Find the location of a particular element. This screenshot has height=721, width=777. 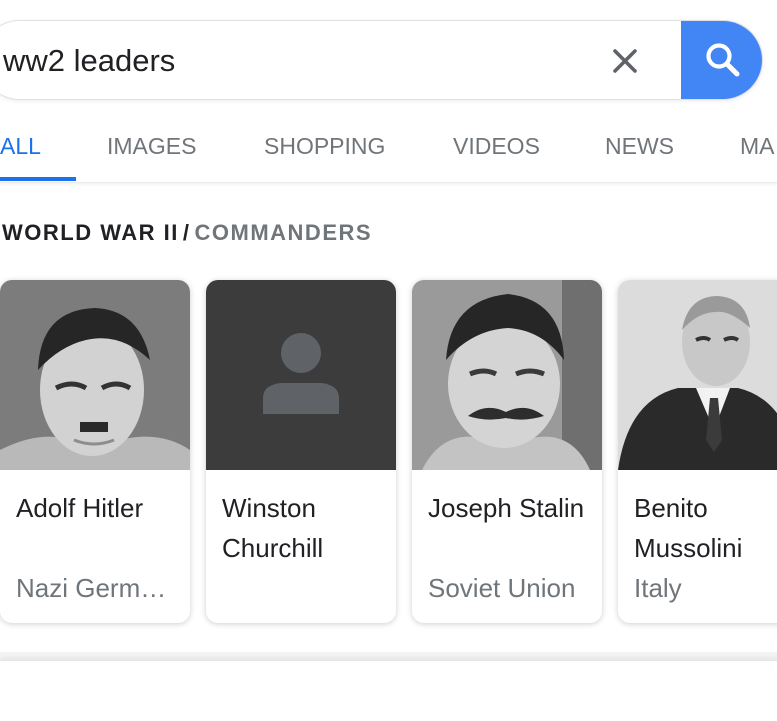

portrait-placeholder is located at coordinates (301, 375).